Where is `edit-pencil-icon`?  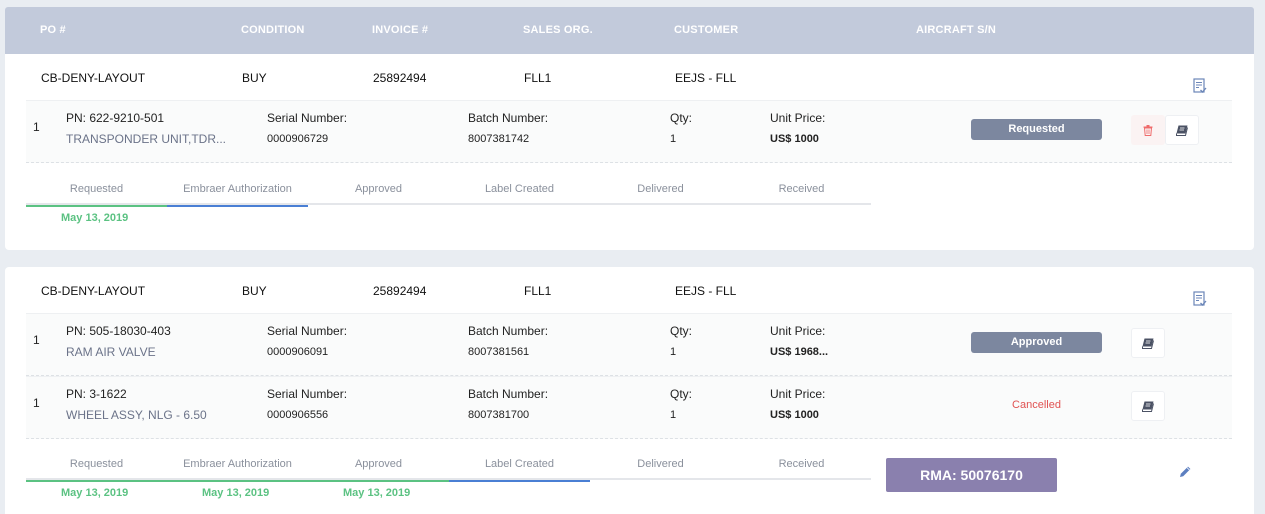
edit-pencil-icon is located at coordinates (1185, 471).